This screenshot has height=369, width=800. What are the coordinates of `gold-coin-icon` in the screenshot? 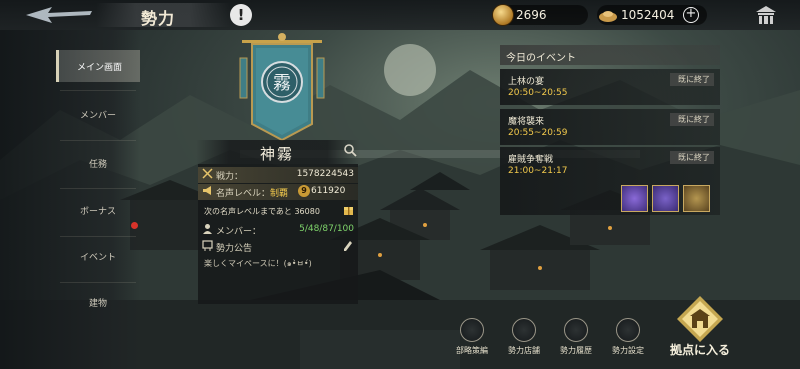 It's located at (503, 15).